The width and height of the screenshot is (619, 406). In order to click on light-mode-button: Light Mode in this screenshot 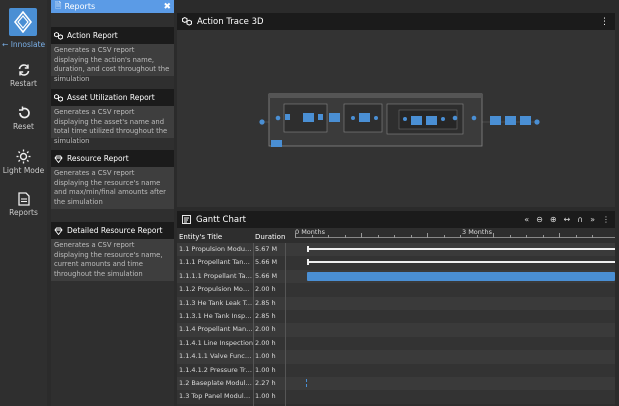, I will do `click(23, 162)`.